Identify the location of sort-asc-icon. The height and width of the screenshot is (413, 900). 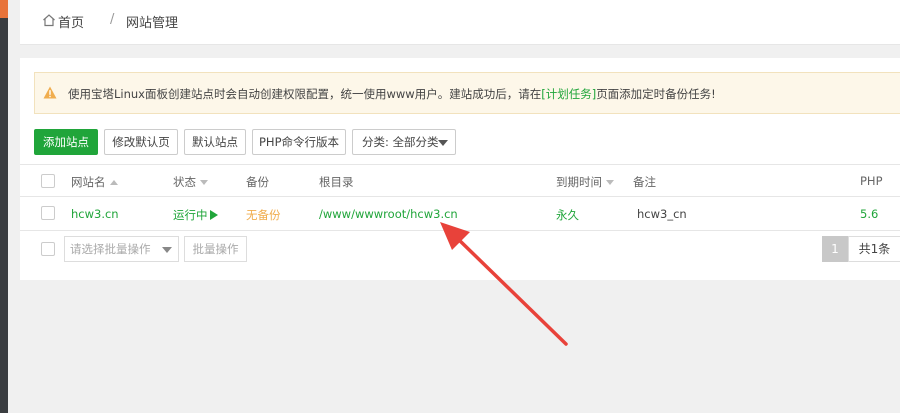
(113, 182).